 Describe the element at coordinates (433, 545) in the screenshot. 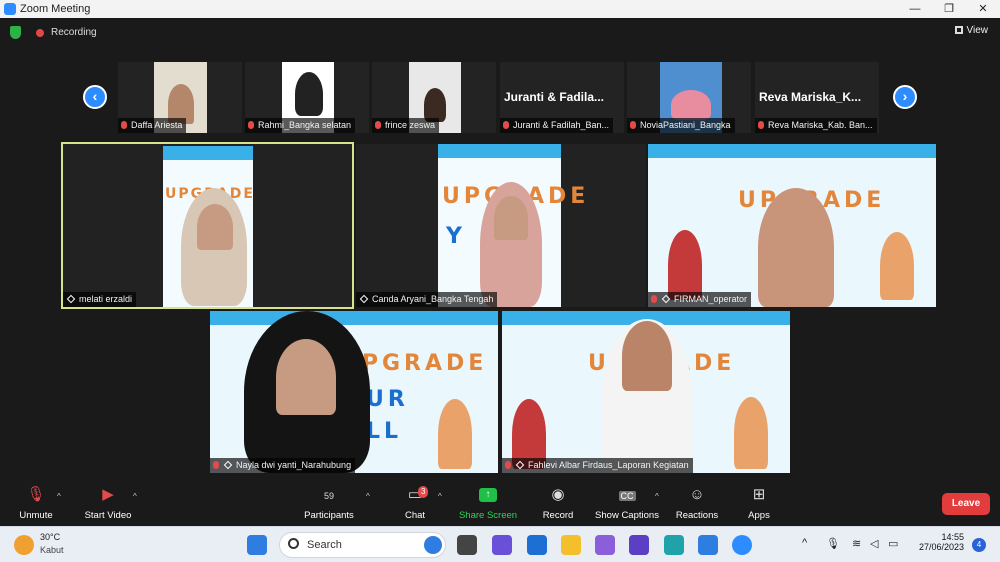

I see `bing-icon` at that location.